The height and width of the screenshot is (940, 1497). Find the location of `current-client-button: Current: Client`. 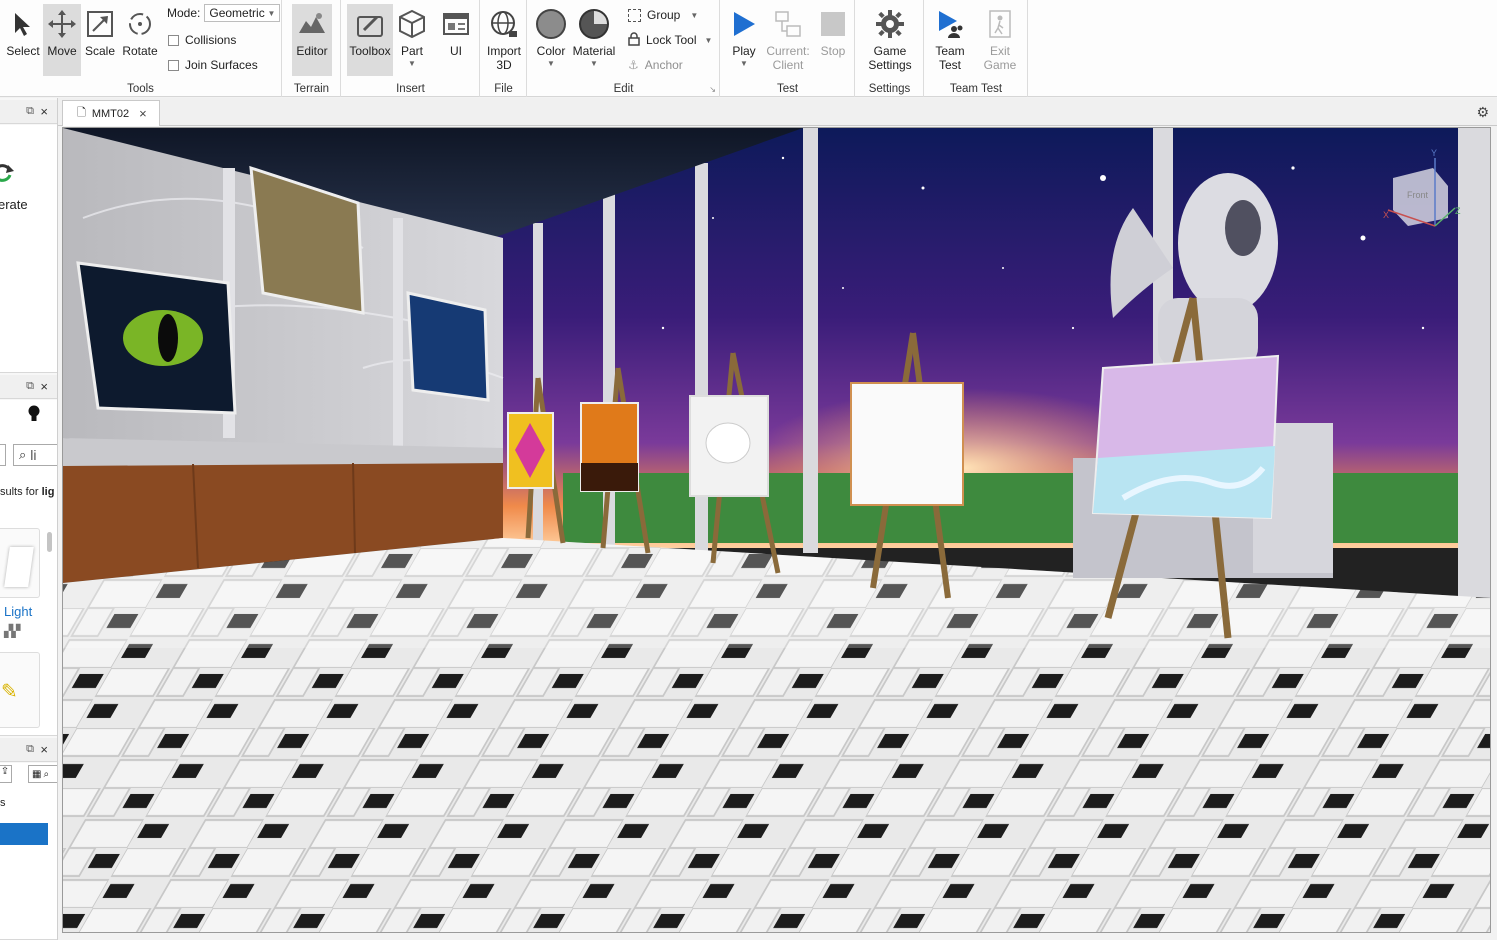

current-client-button: Current: Client is located at coordinates (788, 40).